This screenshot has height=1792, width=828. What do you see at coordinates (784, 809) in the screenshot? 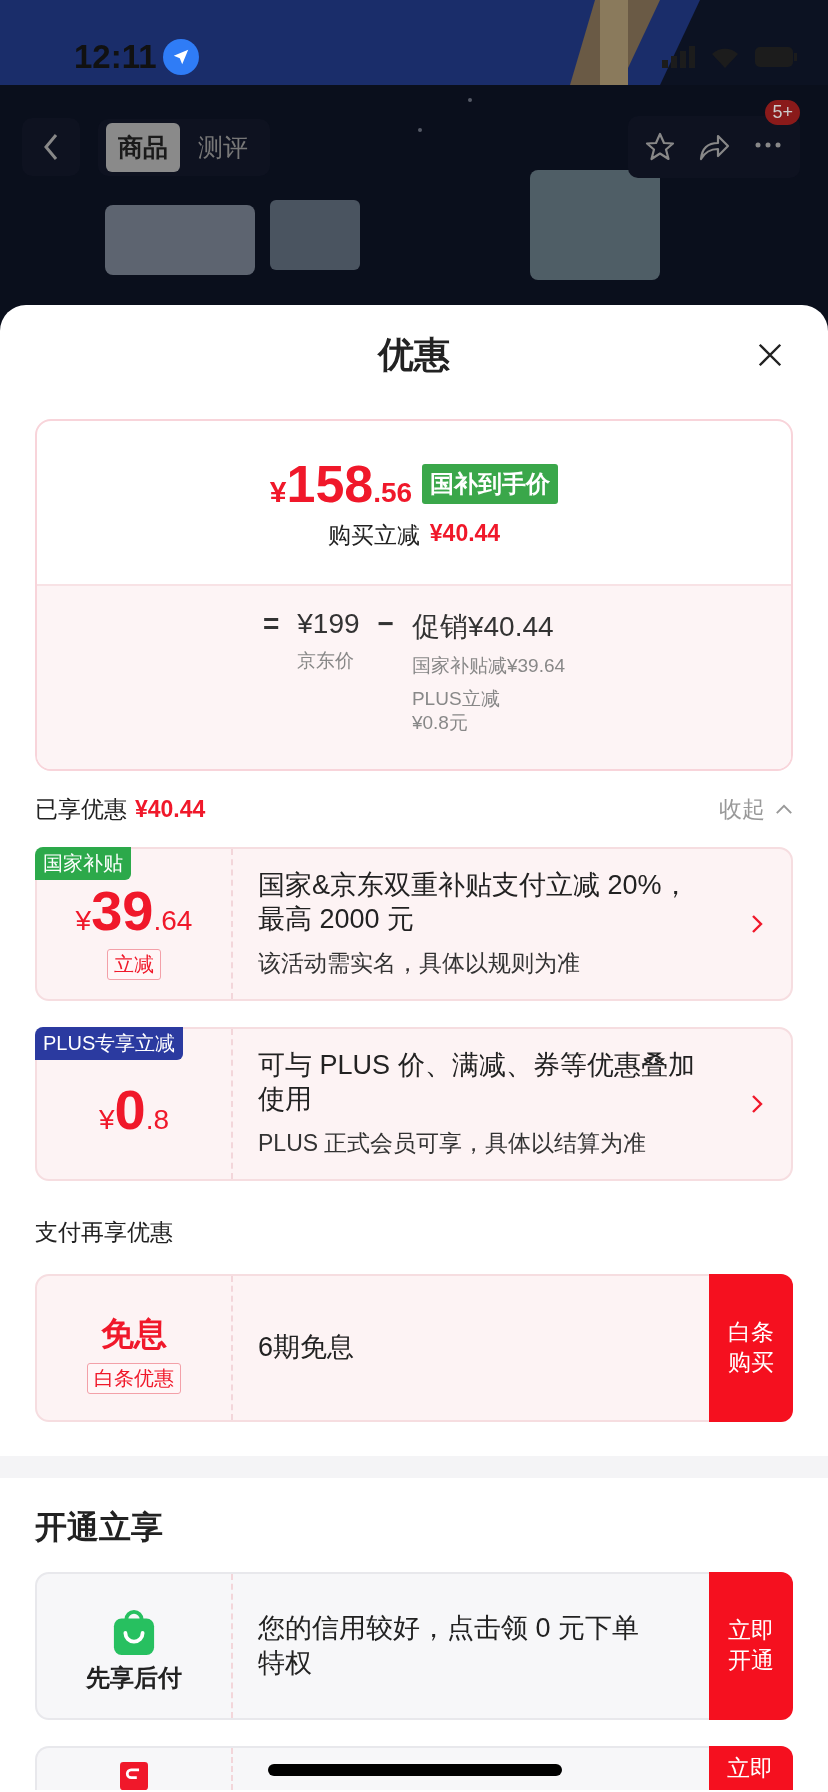
I see `chevron-icon` at bounding box center [784, 809].